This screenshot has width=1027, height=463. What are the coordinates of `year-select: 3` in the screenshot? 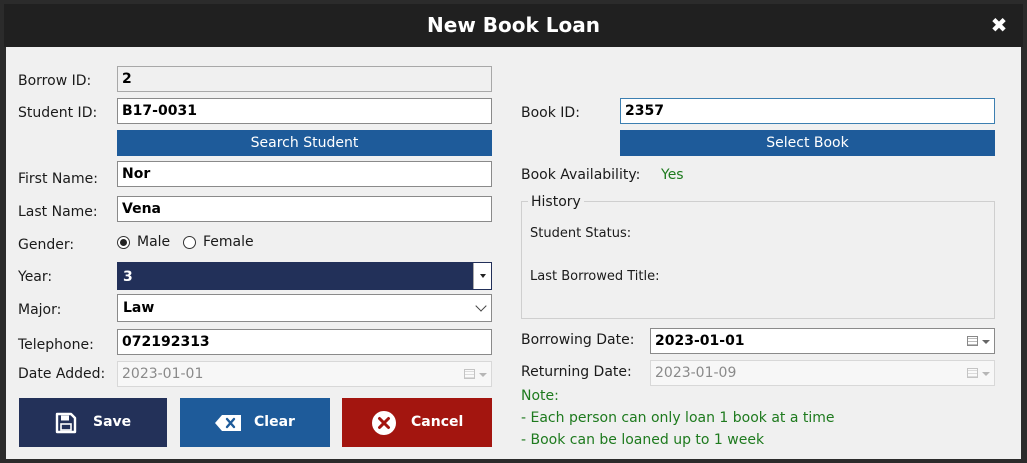 It's located at (304, 276).